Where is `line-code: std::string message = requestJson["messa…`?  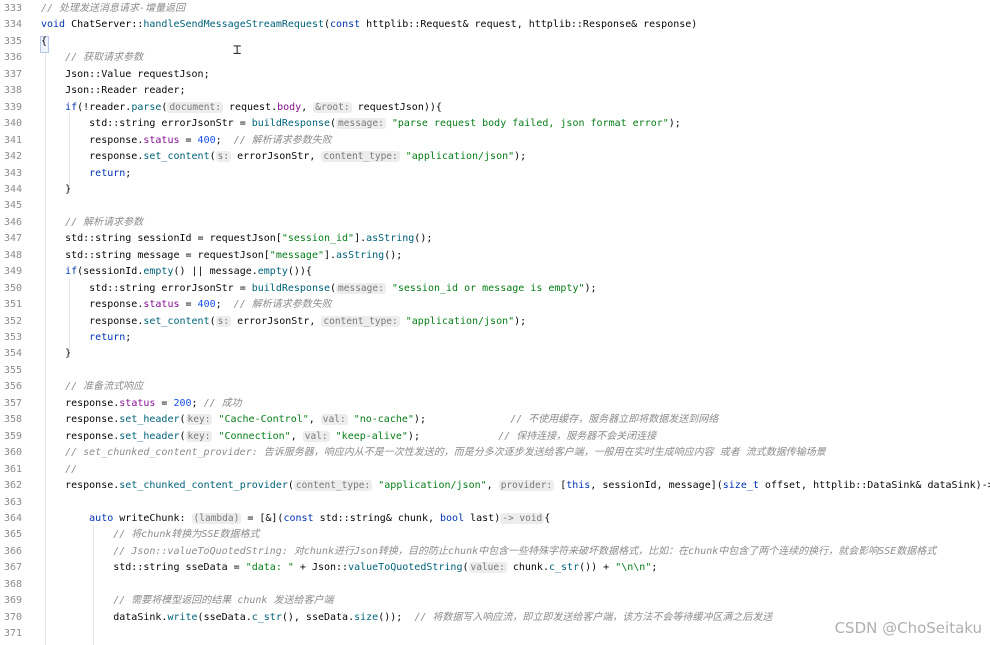 line-code: std::string message = requestJson["messa… is located at coordinates (221, 256).